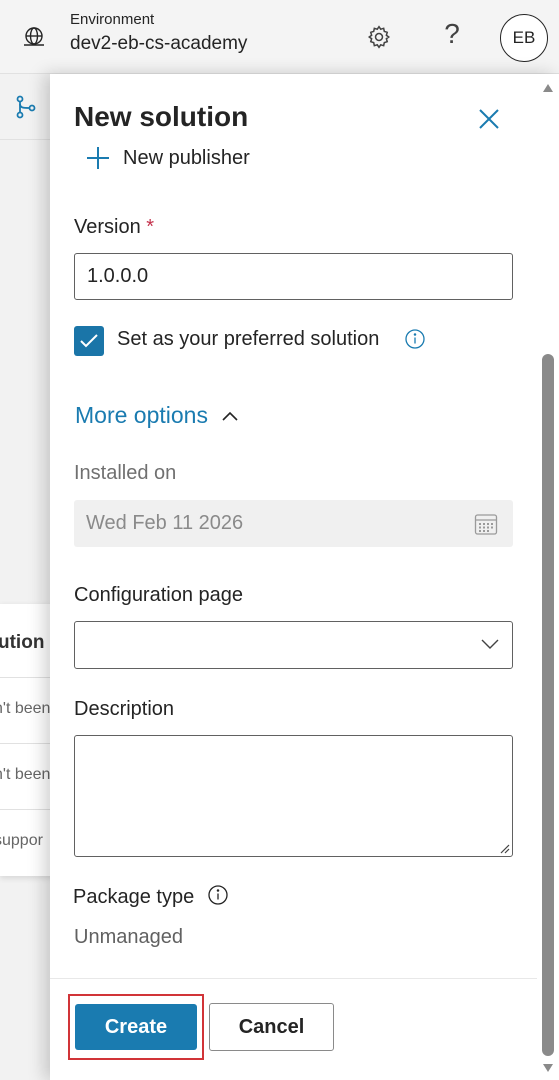 The height and width of the screenshot is (1080, 559). I want to click on checkmark-icon, so click(89, 341).